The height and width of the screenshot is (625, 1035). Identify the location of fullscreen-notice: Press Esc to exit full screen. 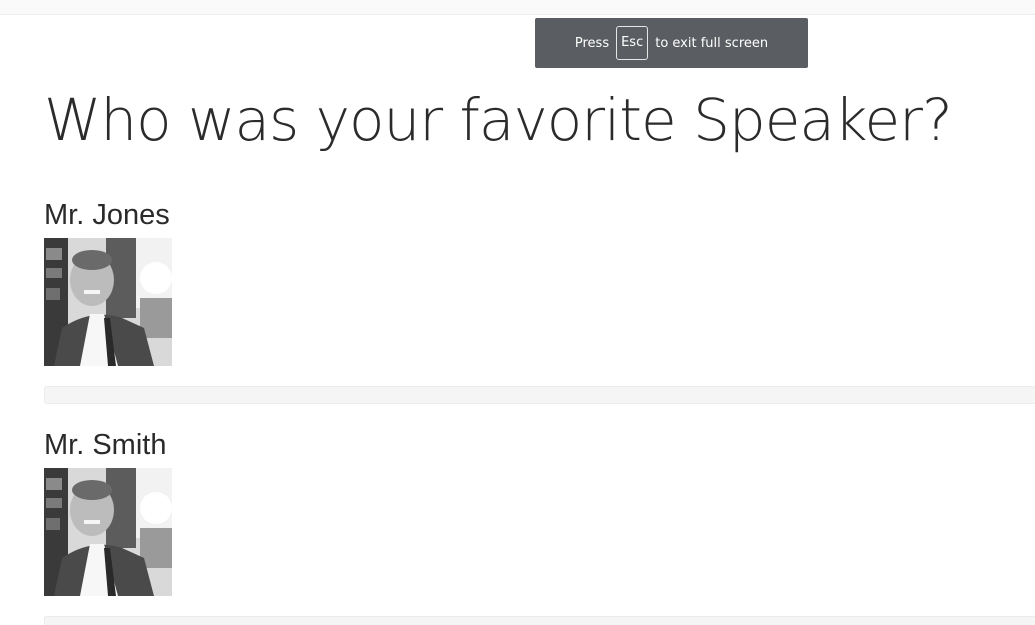
(671, 43).